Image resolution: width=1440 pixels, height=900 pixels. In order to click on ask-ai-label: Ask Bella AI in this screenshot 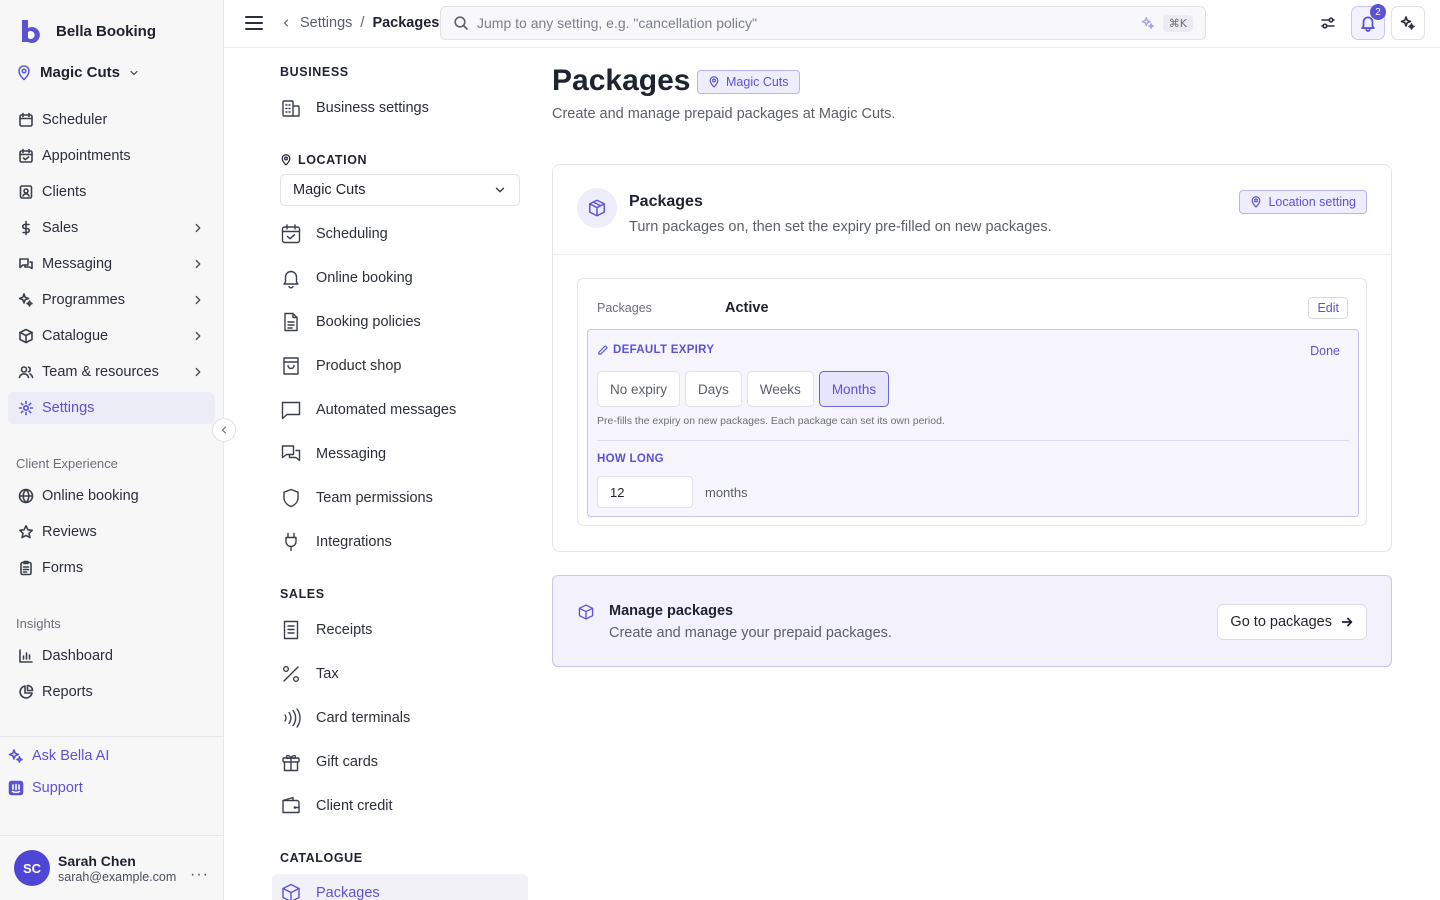, I will do `click(71, 756)`.